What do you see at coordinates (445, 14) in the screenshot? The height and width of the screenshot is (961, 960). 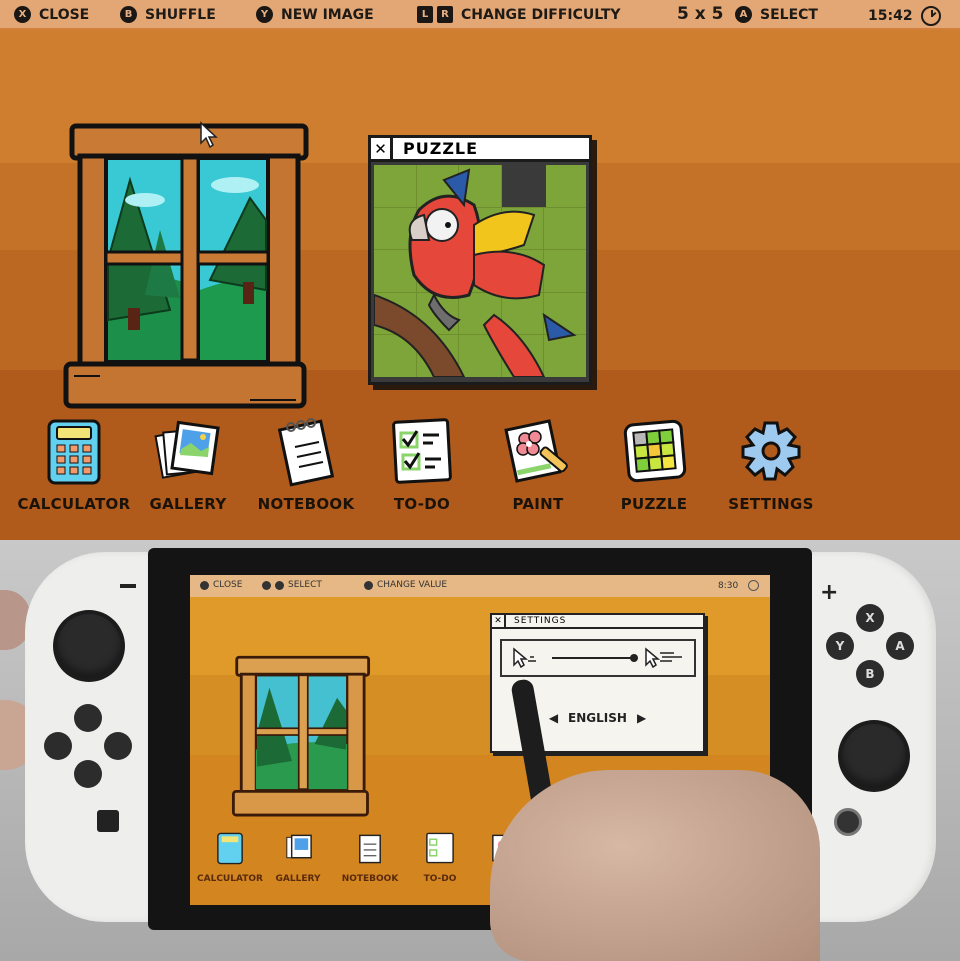 I see `r-button-icon: R` at bounding box center [445, 14].